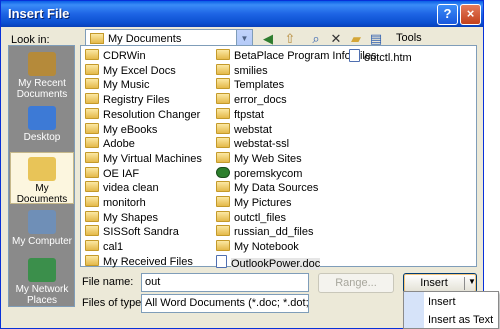 The width and height of the screenshot is (500, 329). What do you see at coordinates (414, 310) in the screenshot?
I see `menu-icon-stripe` at bounding box center [414, 310].